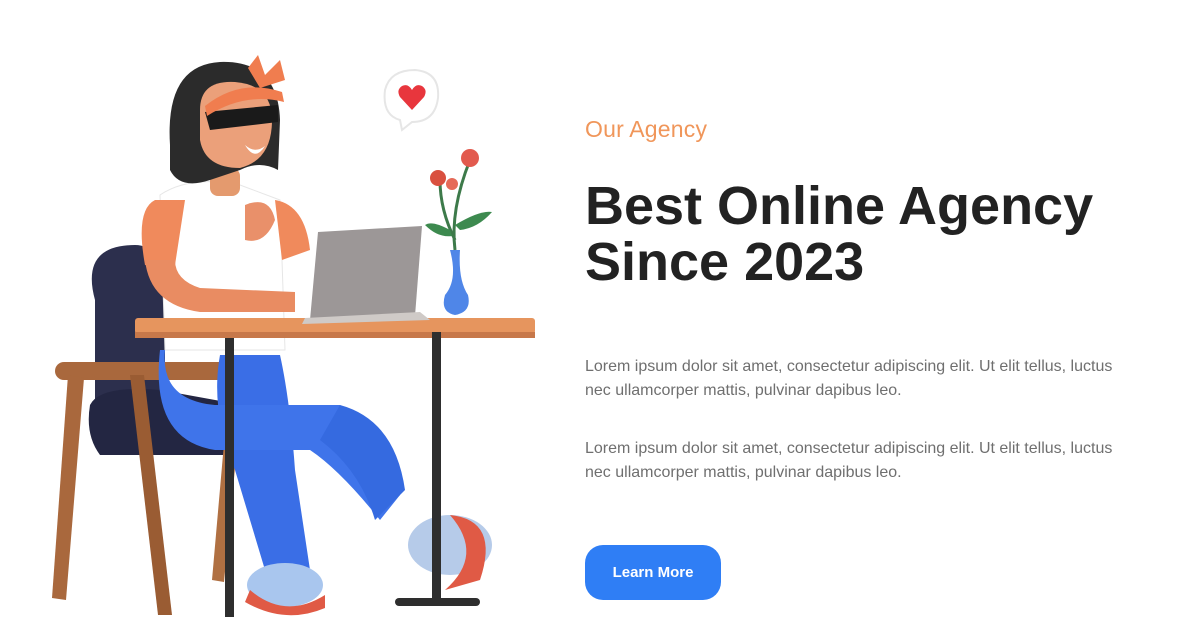 The width and height of the screenshot is (1180, 622). I want to click on desk-foot, so click(437, 602).